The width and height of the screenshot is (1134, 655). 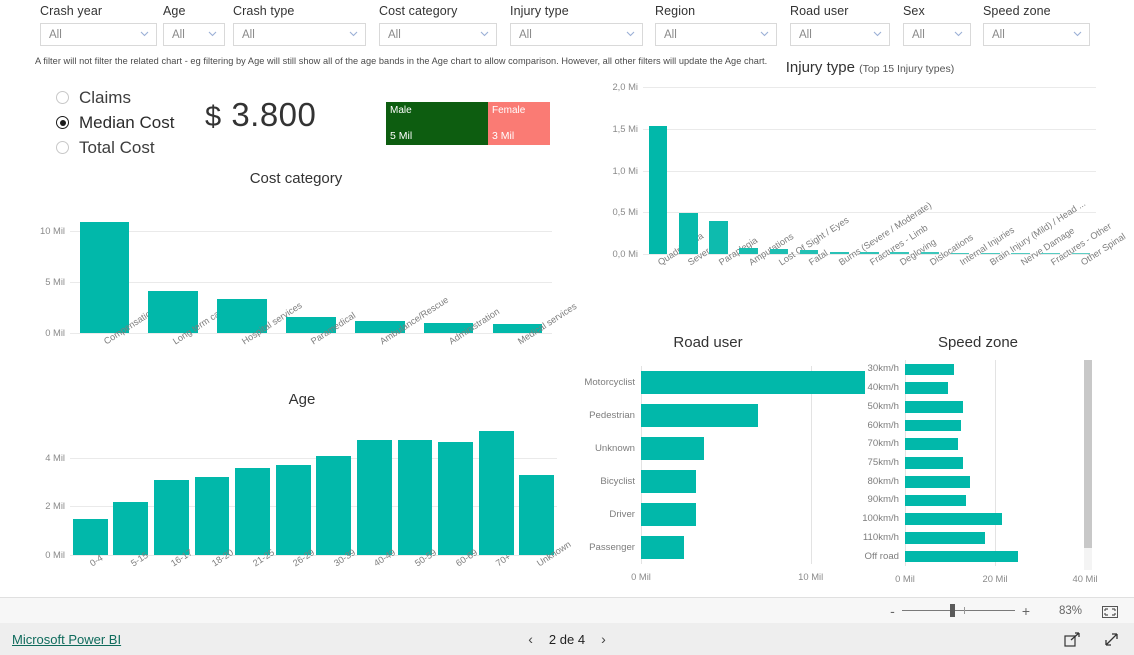 What do you see at coordinates (194, 34) in the screenshot?
I see `slicer-dropdown-age: All` at bounding box center [194, 34].